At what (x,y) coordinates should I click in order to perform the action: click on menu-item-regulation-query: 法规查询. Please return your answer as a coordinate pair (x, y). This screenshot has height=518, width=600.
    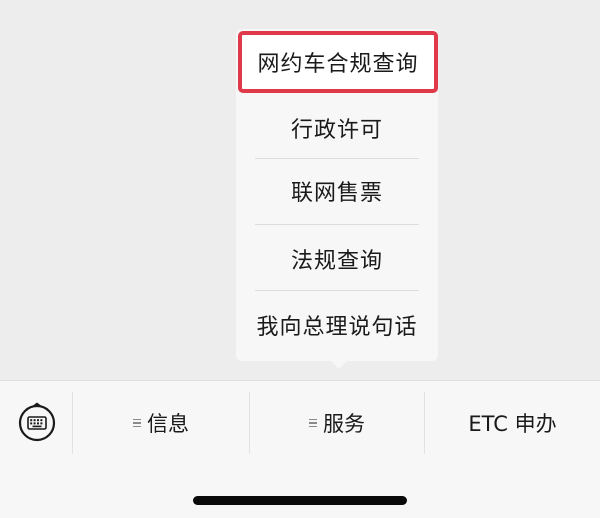
    Looking at the image, I should click on (337, 259).